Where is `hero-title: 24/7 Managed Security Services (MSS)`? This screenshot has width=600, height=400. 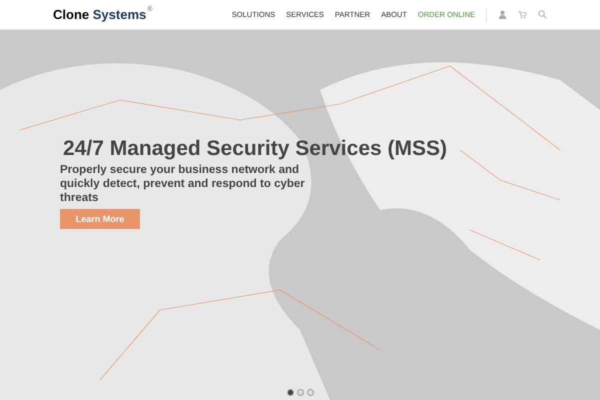
hero-title: 24/7 Managed Security Services (MSS) is located at coordinates (255, 148).